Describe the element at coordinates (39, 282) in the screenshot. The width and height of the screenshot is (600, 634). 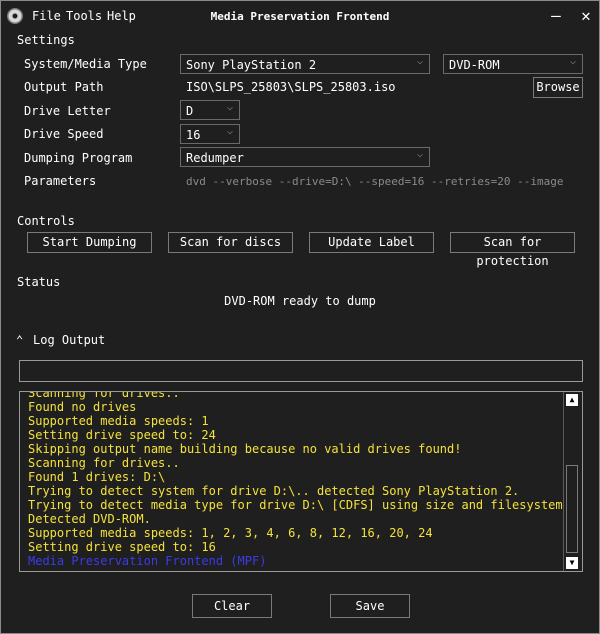
I see `status-heading: Status` at that location.